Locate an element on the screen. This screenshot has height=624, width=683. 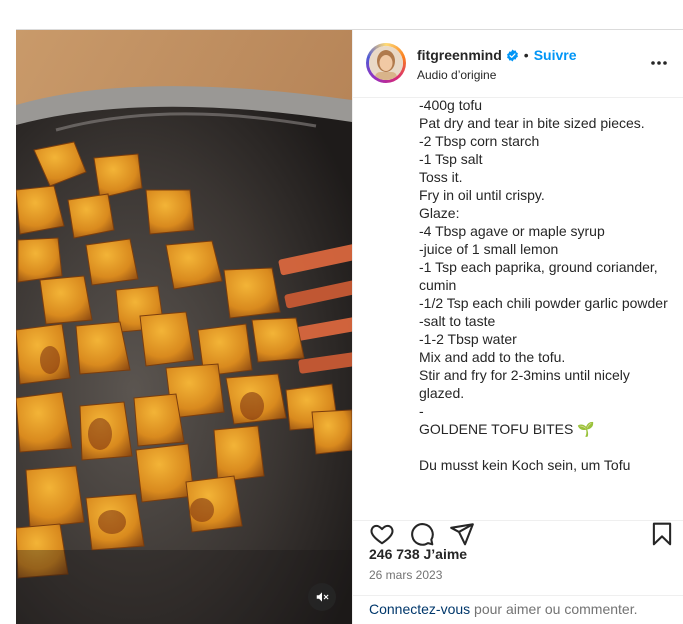
caption-line: -2 Tbsp corn starch is located at coordinates (479, 141).